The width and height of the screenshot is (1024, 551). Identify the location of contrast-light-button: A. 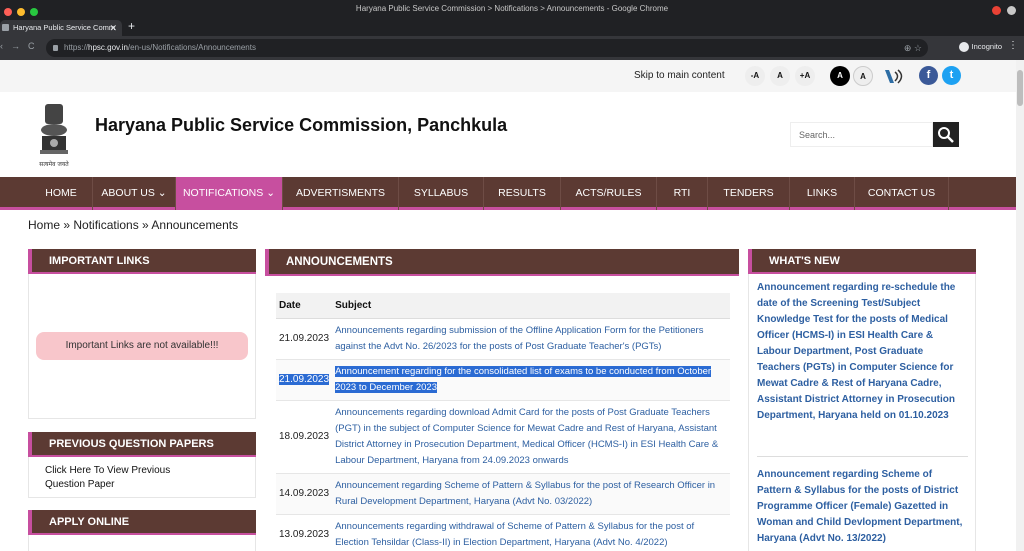
(863, 76).